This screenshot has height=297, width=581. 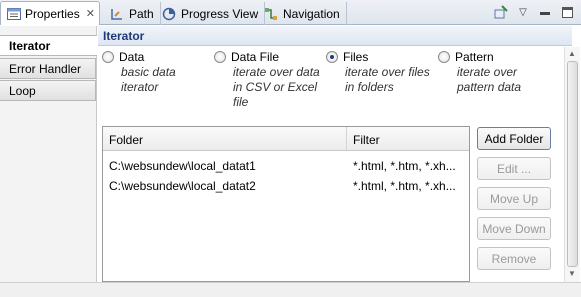 What do you see at coordinates (14, 14) in the screenshot?
I see `properties-icon` at bounding box center [14, 14].